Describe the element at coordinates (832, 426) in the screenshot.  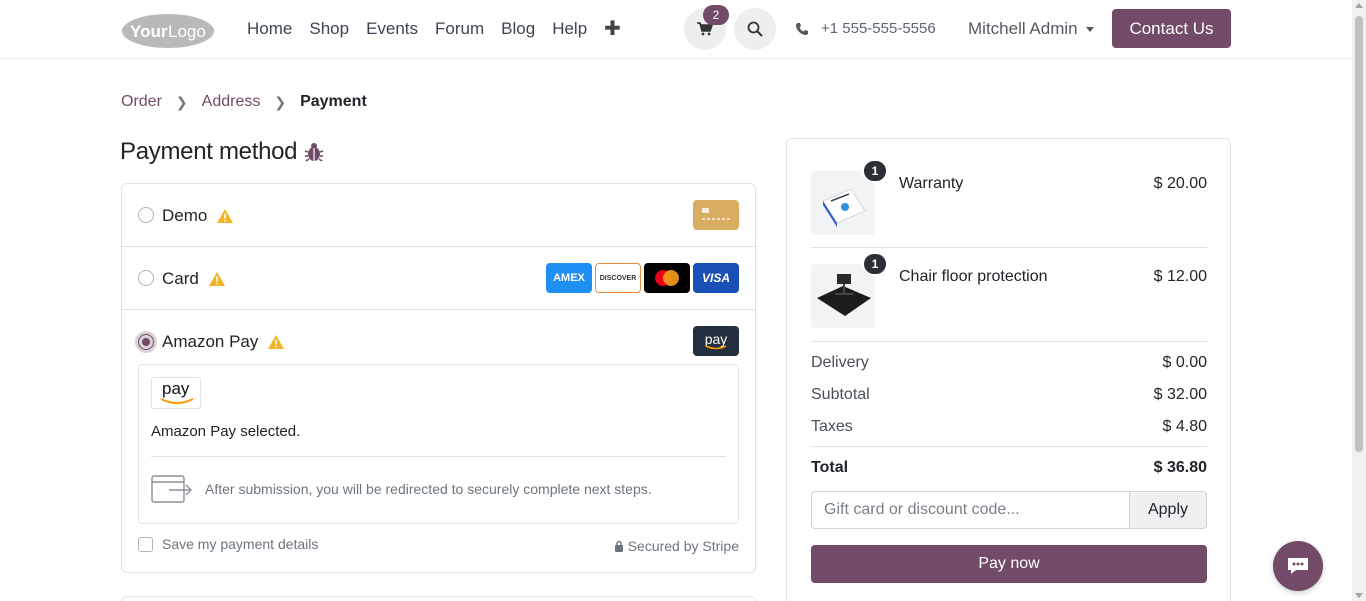
I see `taxes-label: Taxes` at that location.